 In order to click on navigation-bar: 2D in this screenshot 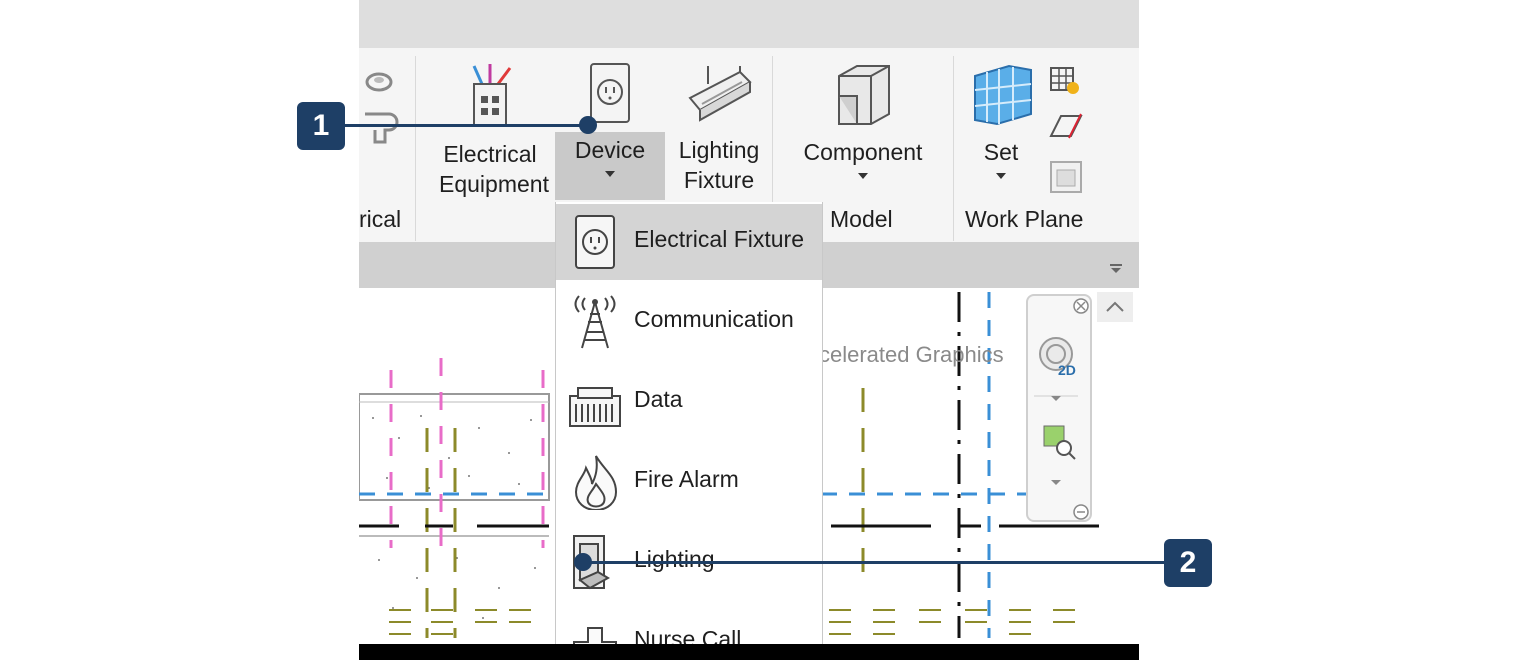, I will do `click(1059, 408)`.